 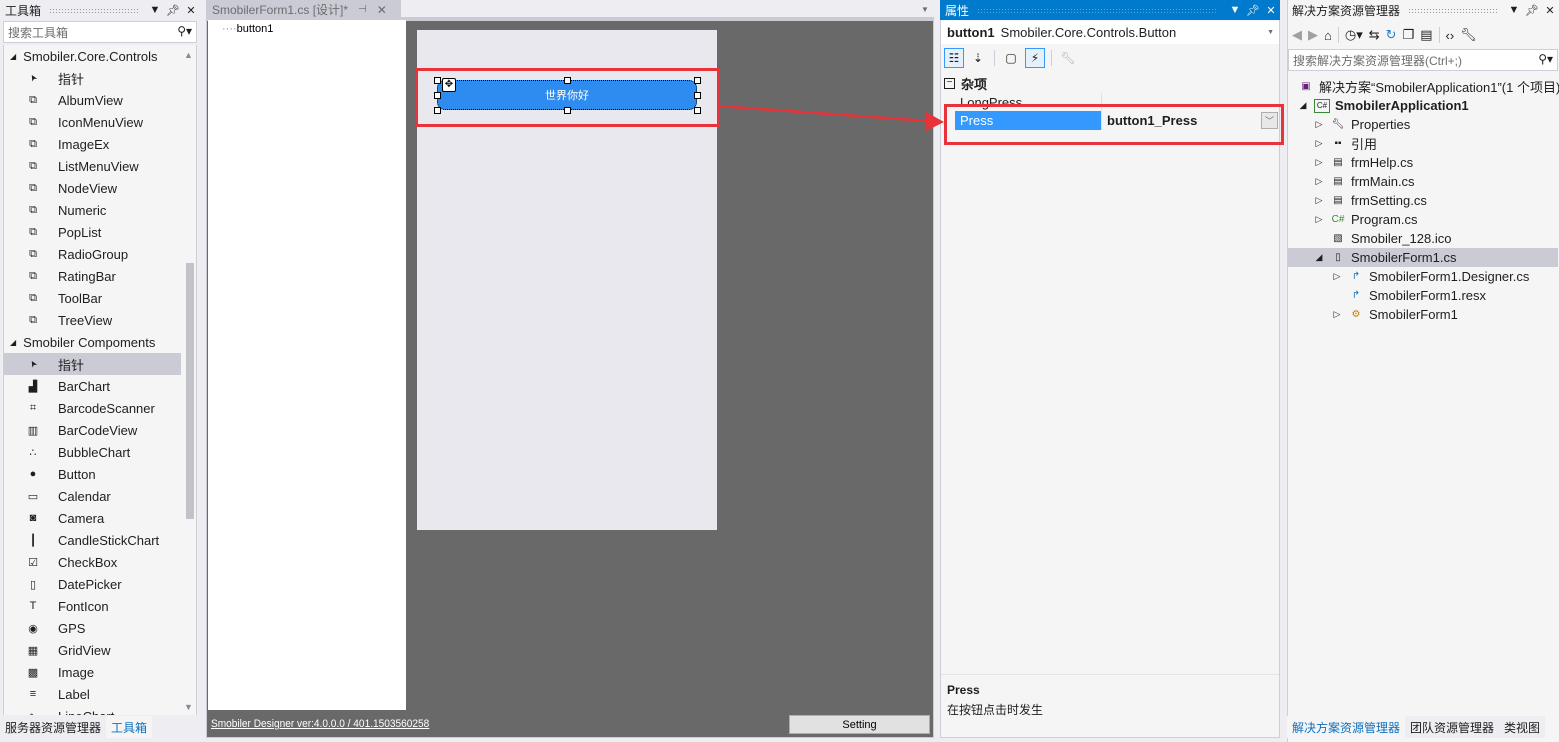 I want to click on tab-toolbox: 工具箱, so click(x=129, y=727).